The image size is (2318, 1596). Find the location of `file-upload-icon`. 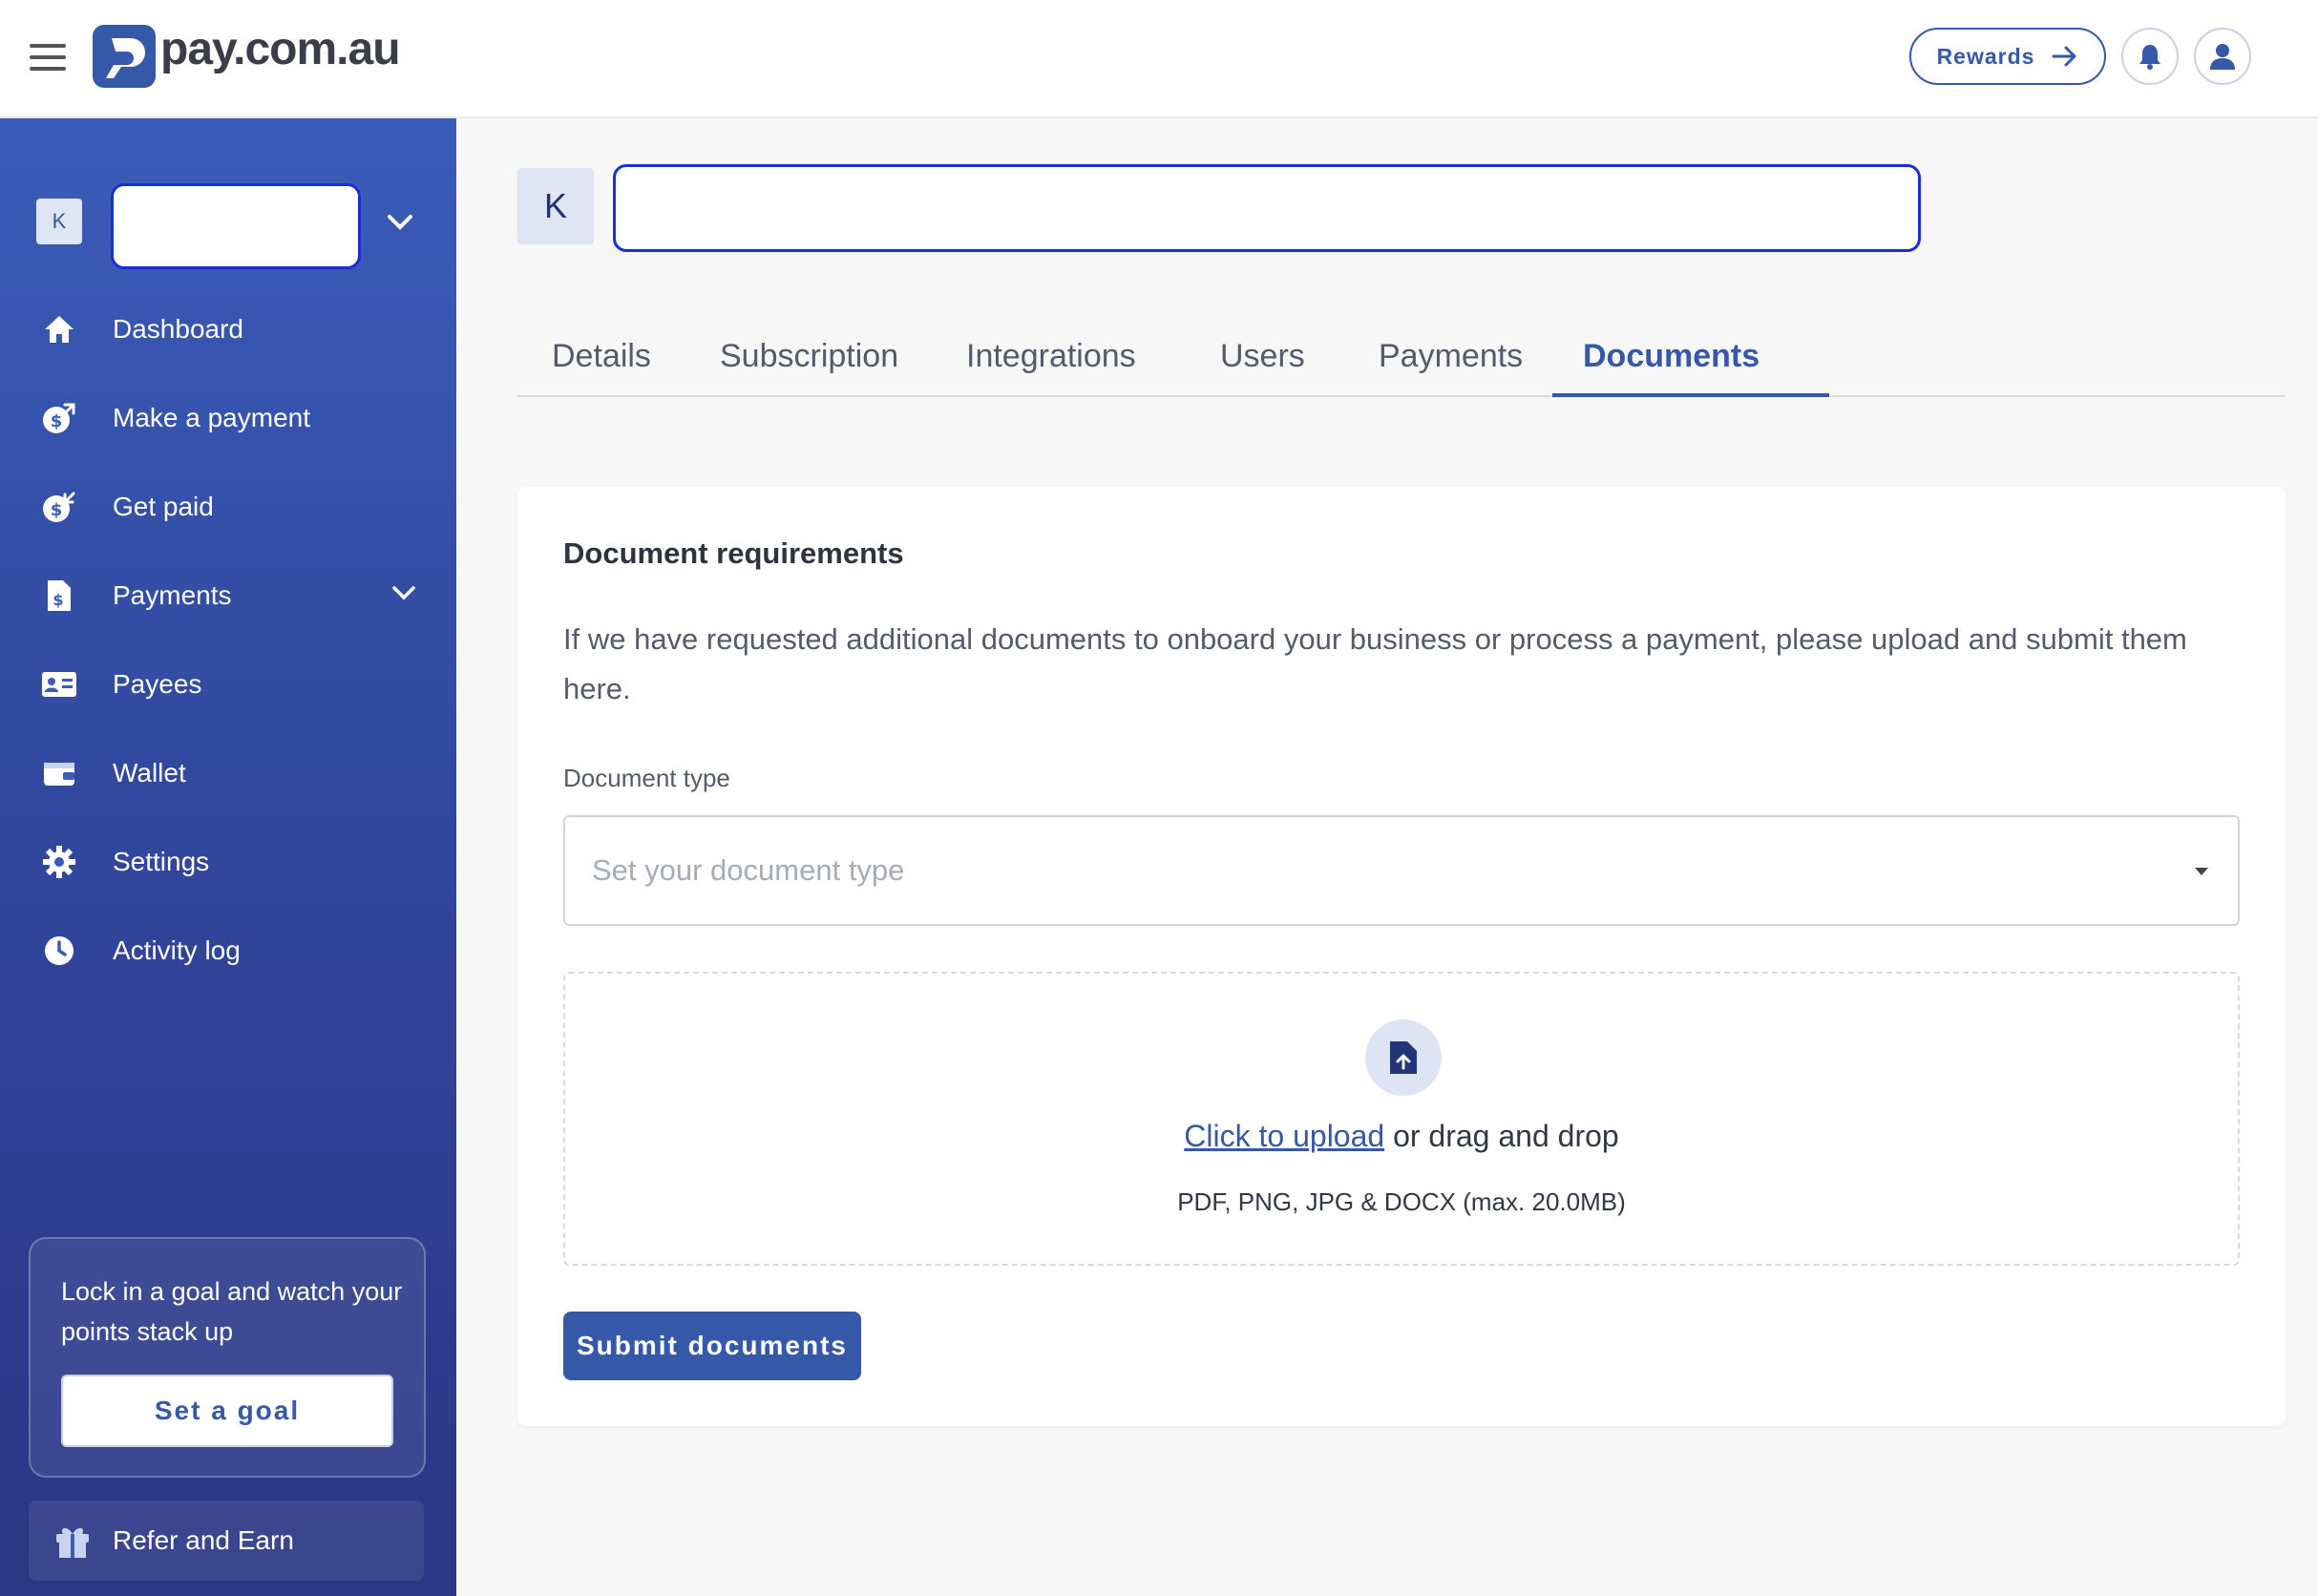

file-upload-icon is located at coordinates (1403, 1057).